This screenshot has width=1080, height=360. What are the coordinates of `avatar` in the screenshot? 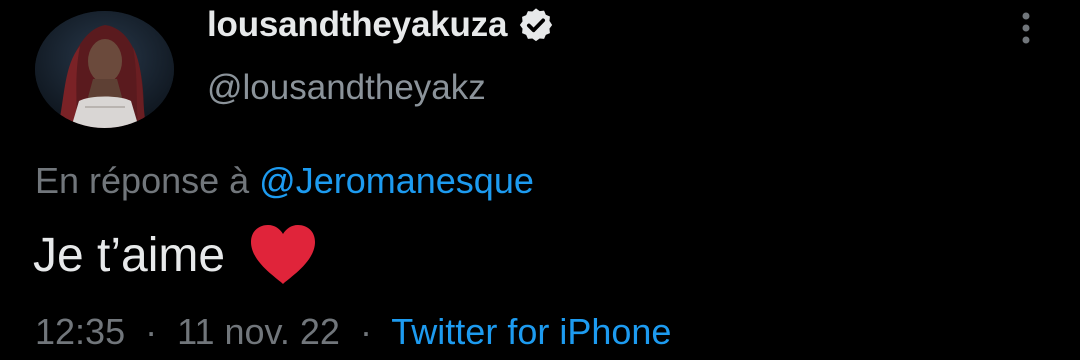 It's located at (104, 69).